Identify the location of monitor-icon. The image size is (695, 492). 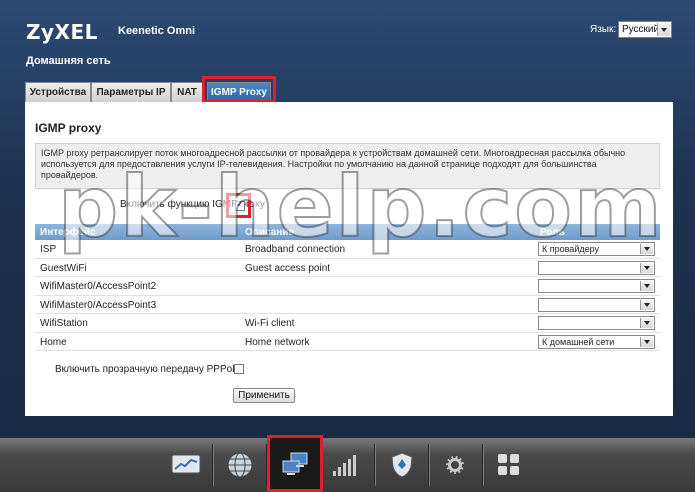
(186, 465).